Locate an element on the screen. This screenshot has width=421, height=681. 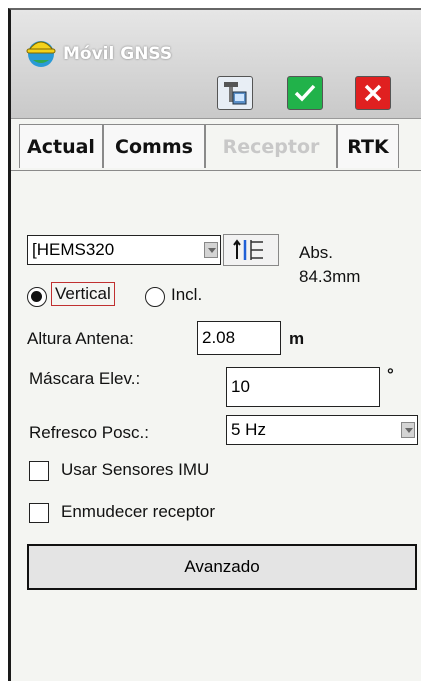
tab-rtk: RTK is located at coordinates (368, 146).